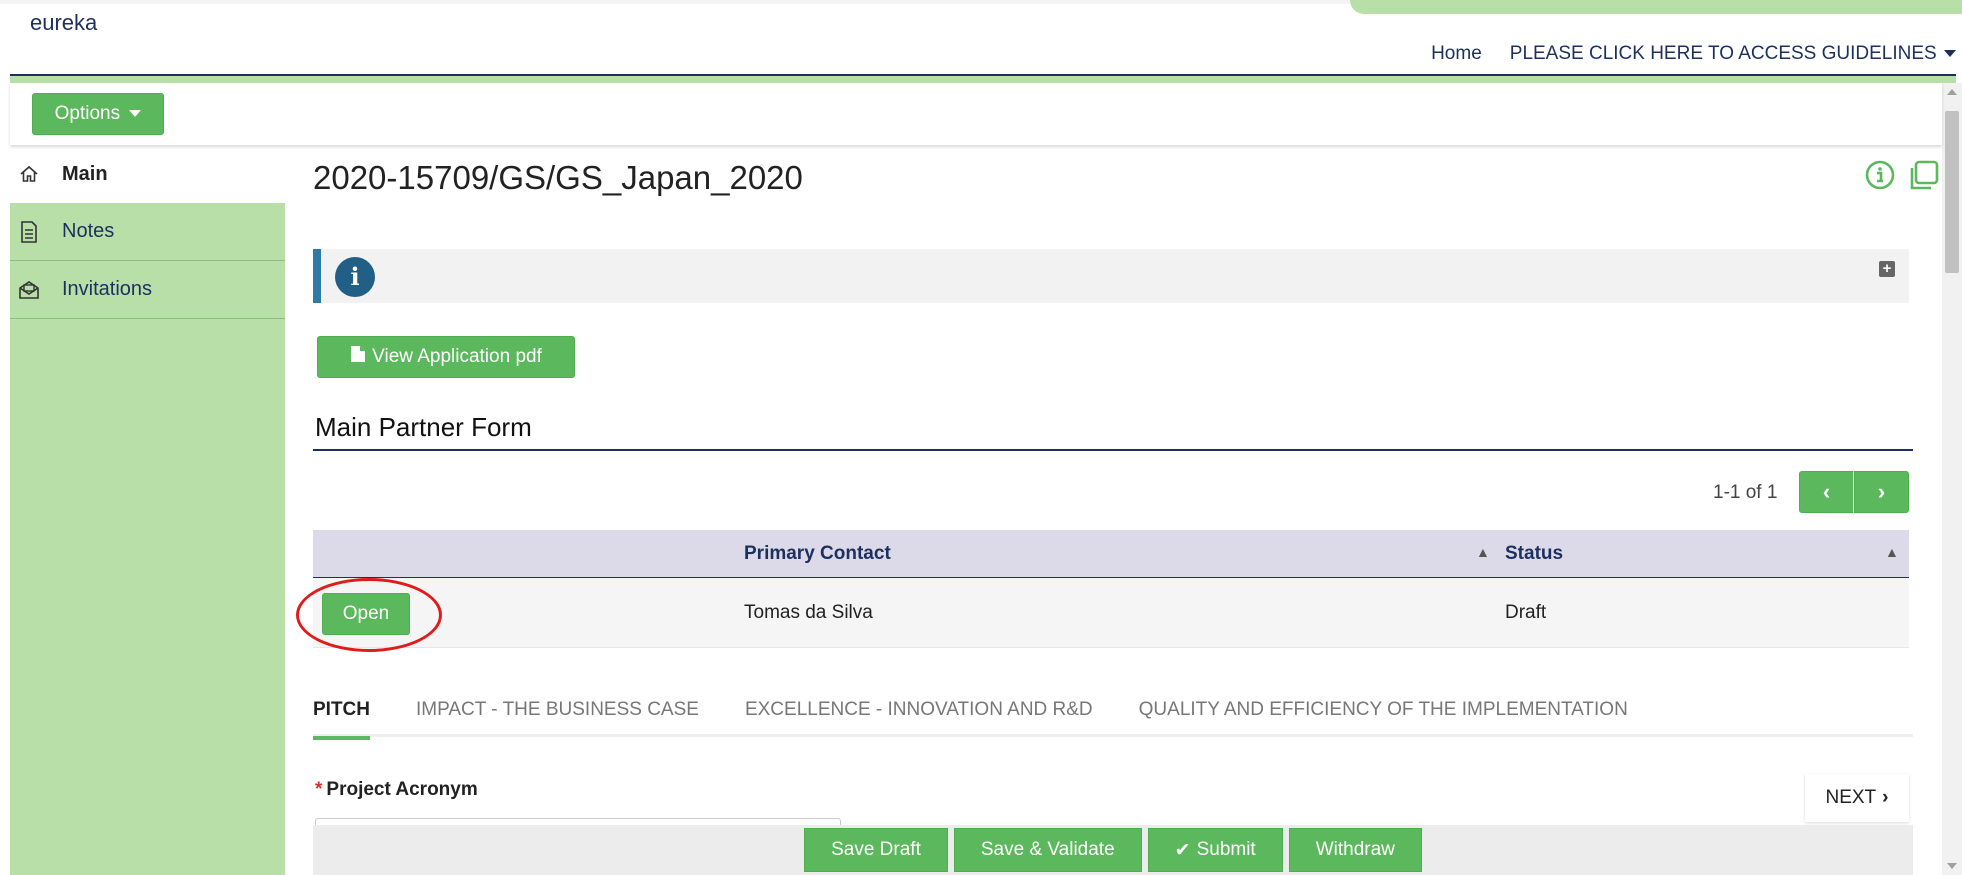 Image resolution: width=1962 pixels, height=875 pixels. I want to click on view-pdf-label: View Application pdf, so click(457, 356).